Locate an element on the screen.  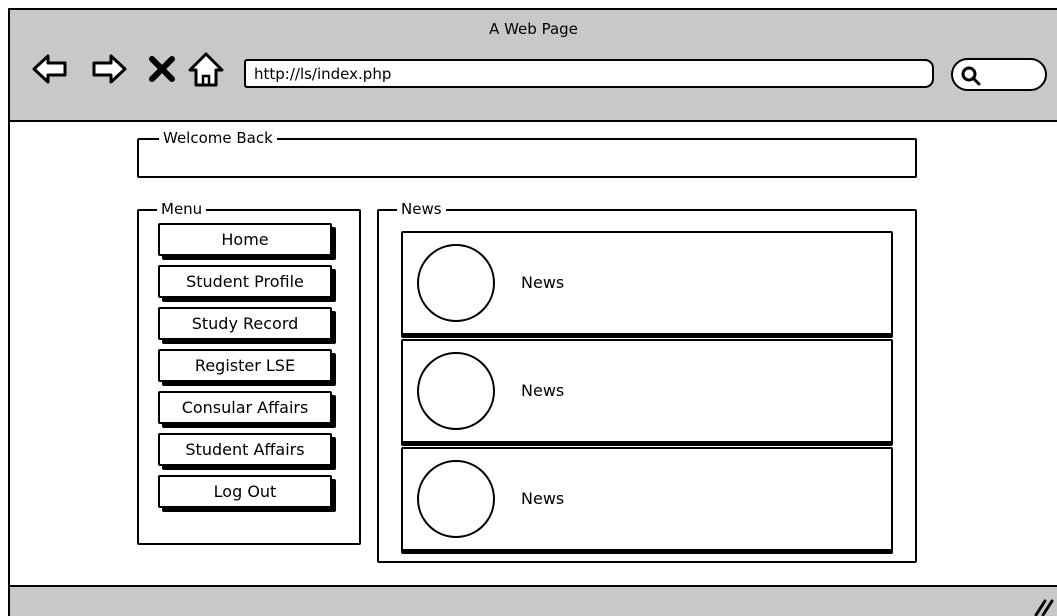
menu-home-button: Home is located at coordinates (245, 239).